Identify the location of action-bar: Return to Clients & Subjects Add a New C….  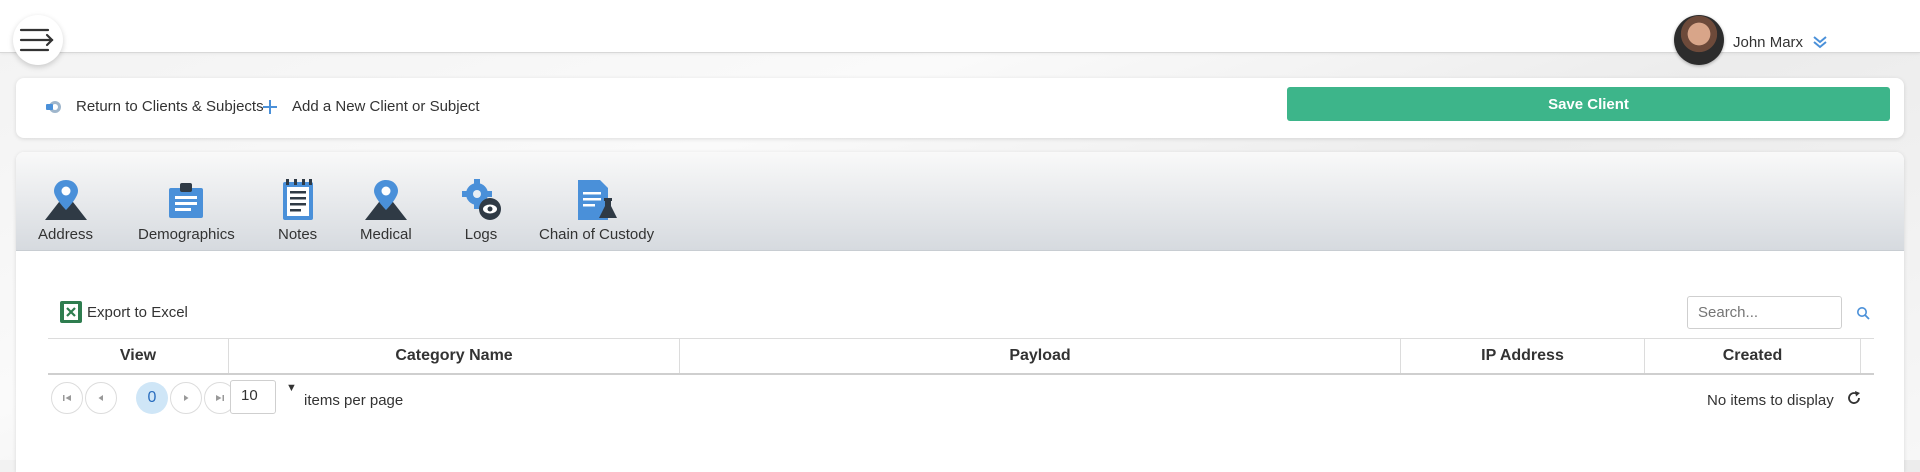
(960, 108).